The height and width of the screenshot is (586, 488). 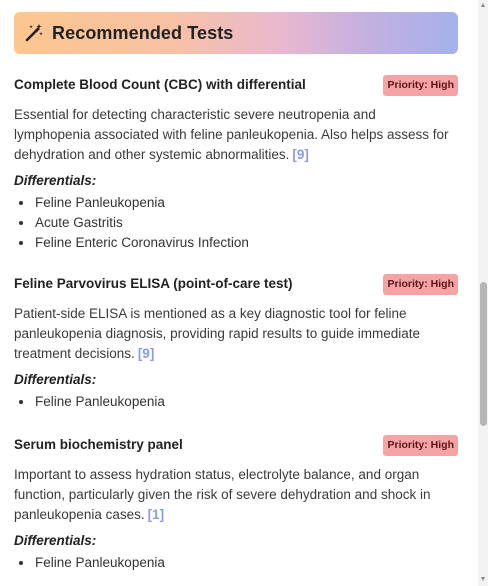 I want to click on section-title: Recommended Tests, so click(x=143, y=32).